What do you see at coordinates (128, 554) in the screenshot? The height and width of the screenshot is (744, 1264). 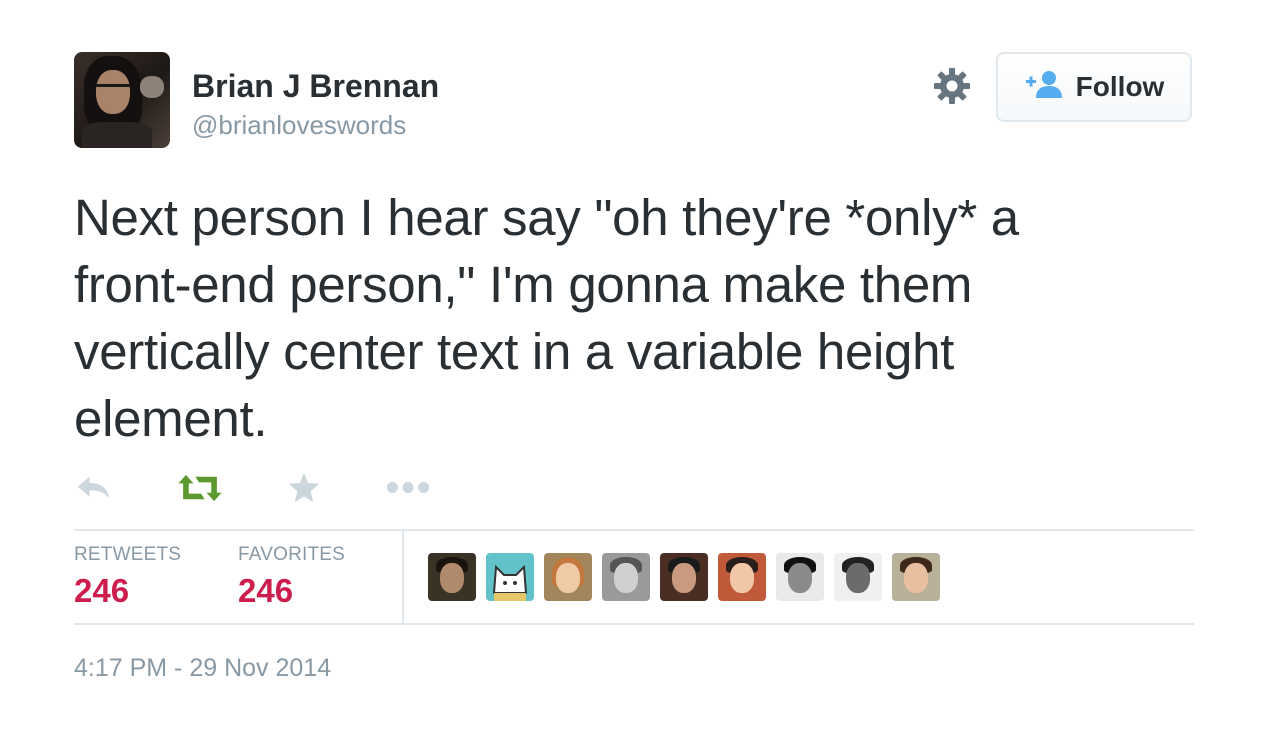 I see `retweets-label: RETWEETS` at bounding box center [128, 554].